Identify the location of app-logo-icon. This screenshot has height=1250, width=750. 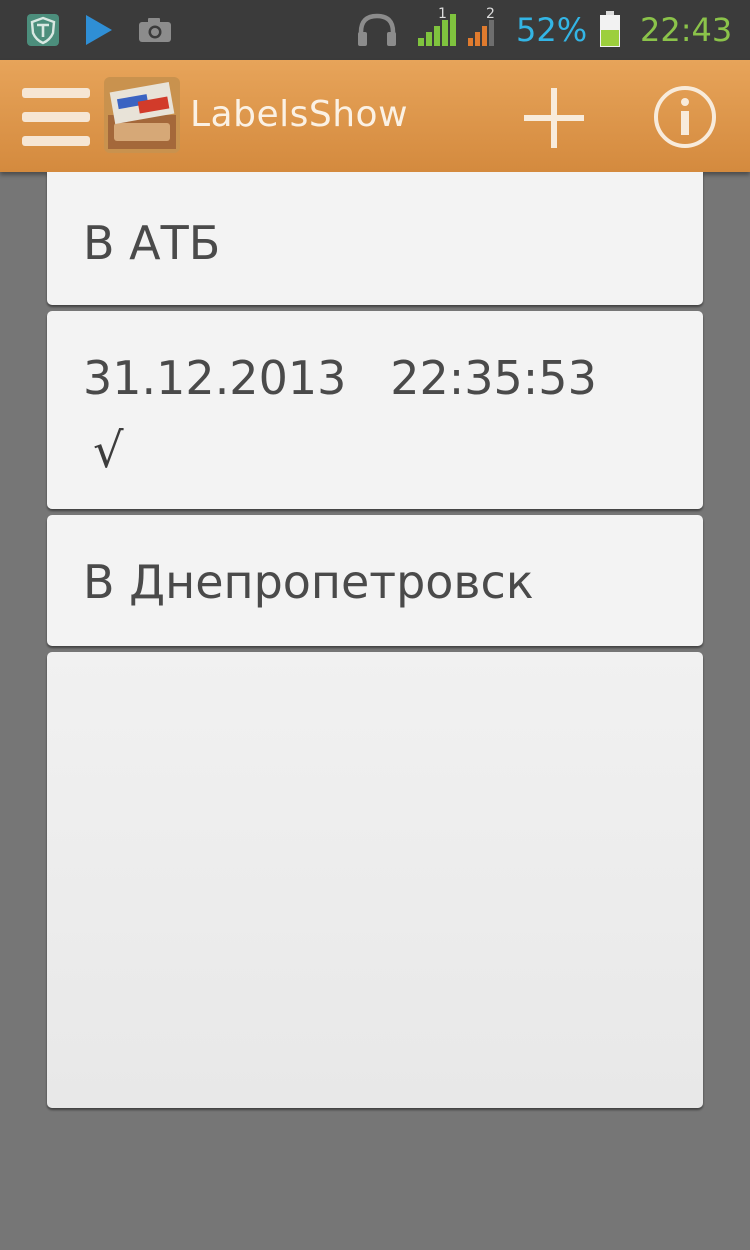
(142, 115).